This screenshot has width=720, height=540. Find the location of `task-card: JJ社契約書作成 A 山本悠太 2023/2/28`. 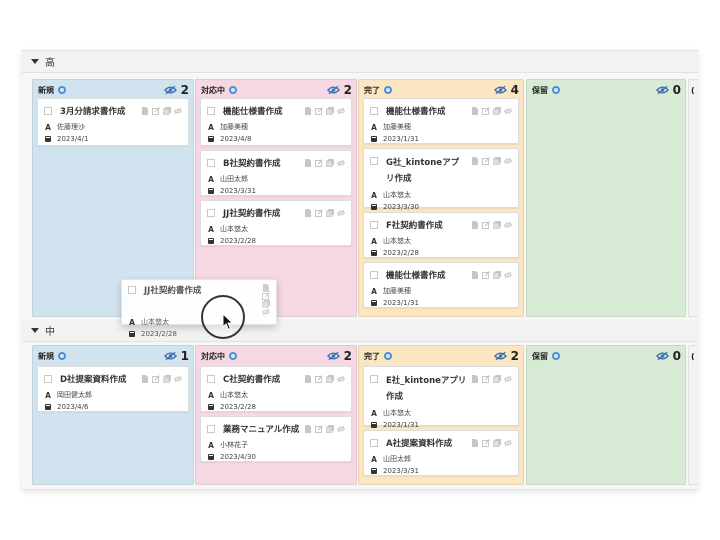

task-card: JJ社契約書作成 A 山本悠太 2023/2/28 is located at coordinates (276, 223).